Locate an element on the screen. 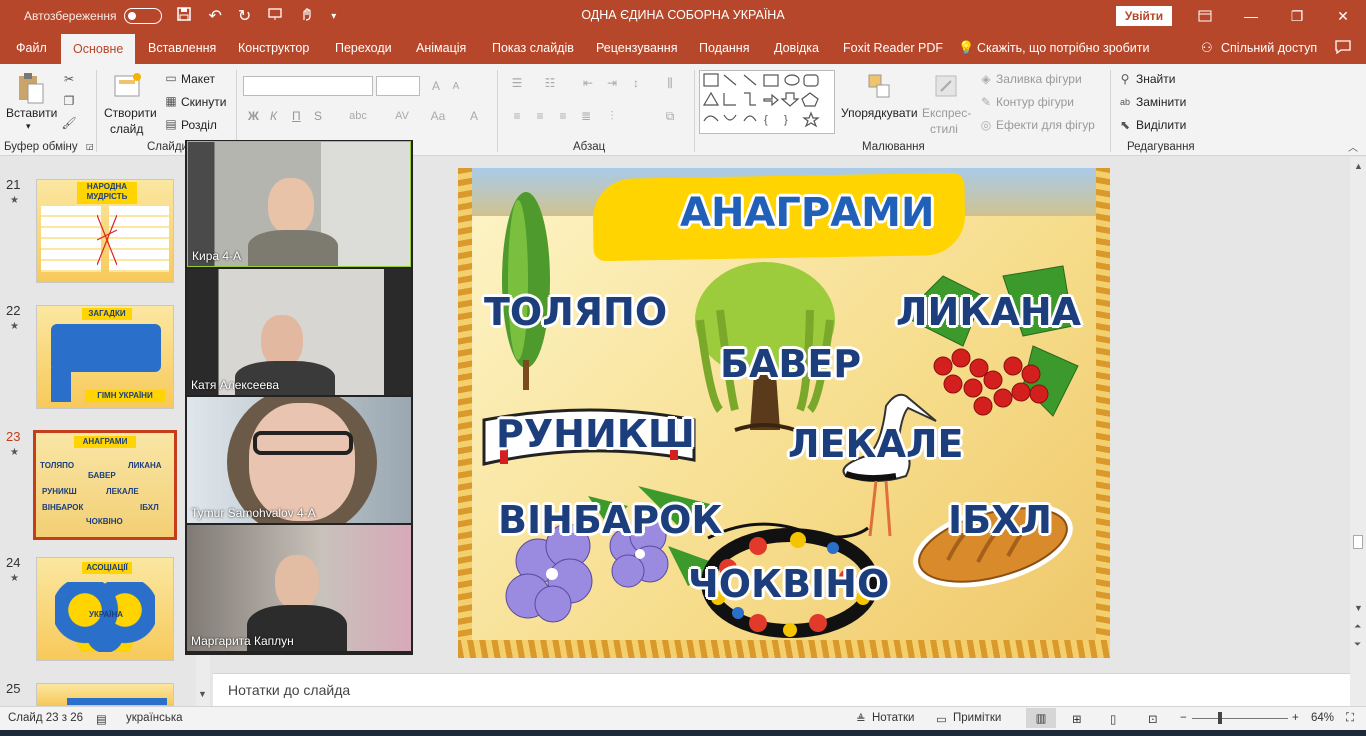 The height and width of the screenshot is (736, 1366). notes-pane: Нотатки до слайда is located at coordinates (781, 689).